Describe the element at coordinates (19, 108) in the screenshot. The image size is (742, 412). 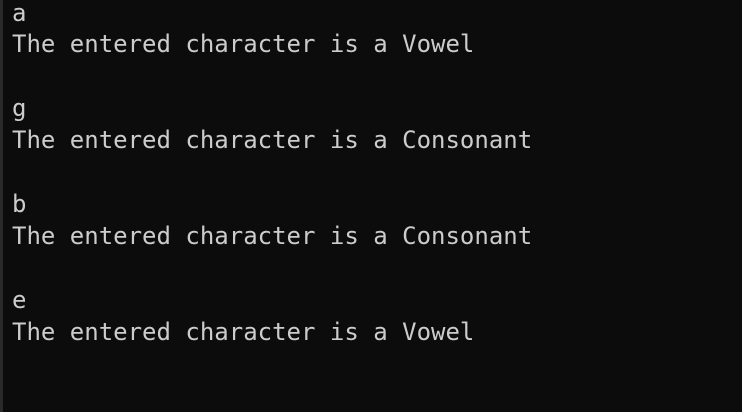
I see `input-line: g` at that location.